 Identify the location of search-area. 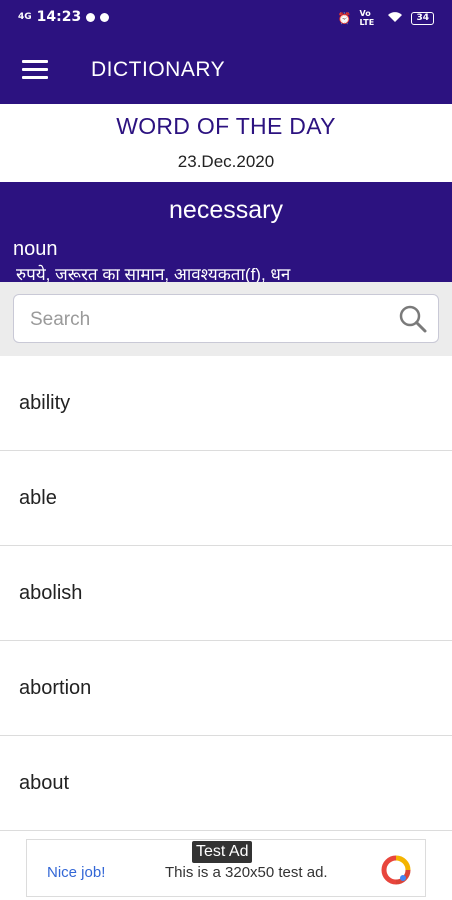
(226, 319).